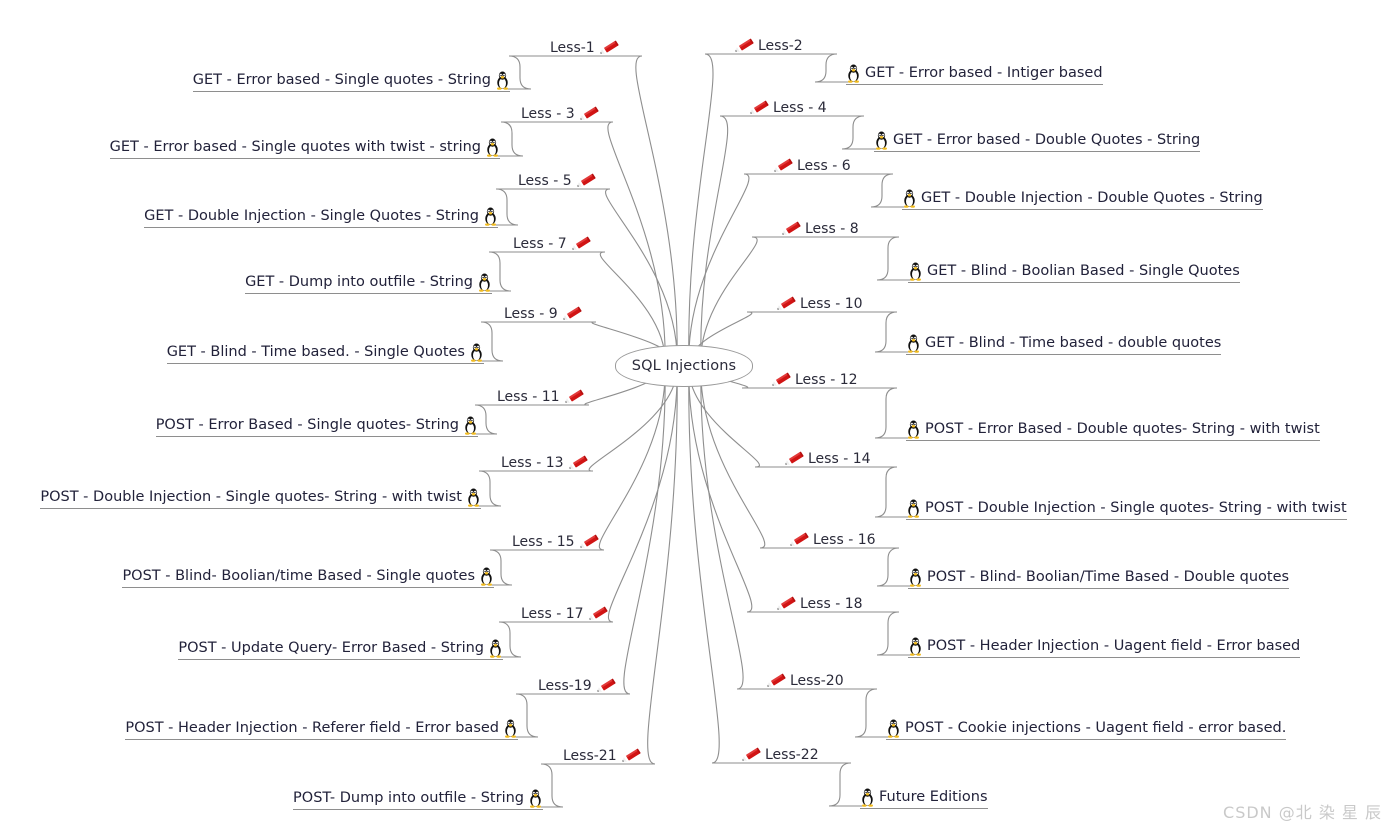  What do you see at coordinates (819, 304) in the screenshot?
I see `branch-label-less-10: Less - 10` at bounding box center [819, 304].